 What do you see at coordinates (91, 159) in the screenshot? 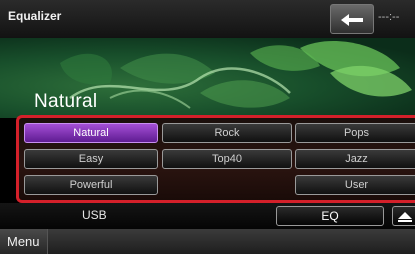
I see `preset-easy-button: Easy` at bounding box center [91, 159].